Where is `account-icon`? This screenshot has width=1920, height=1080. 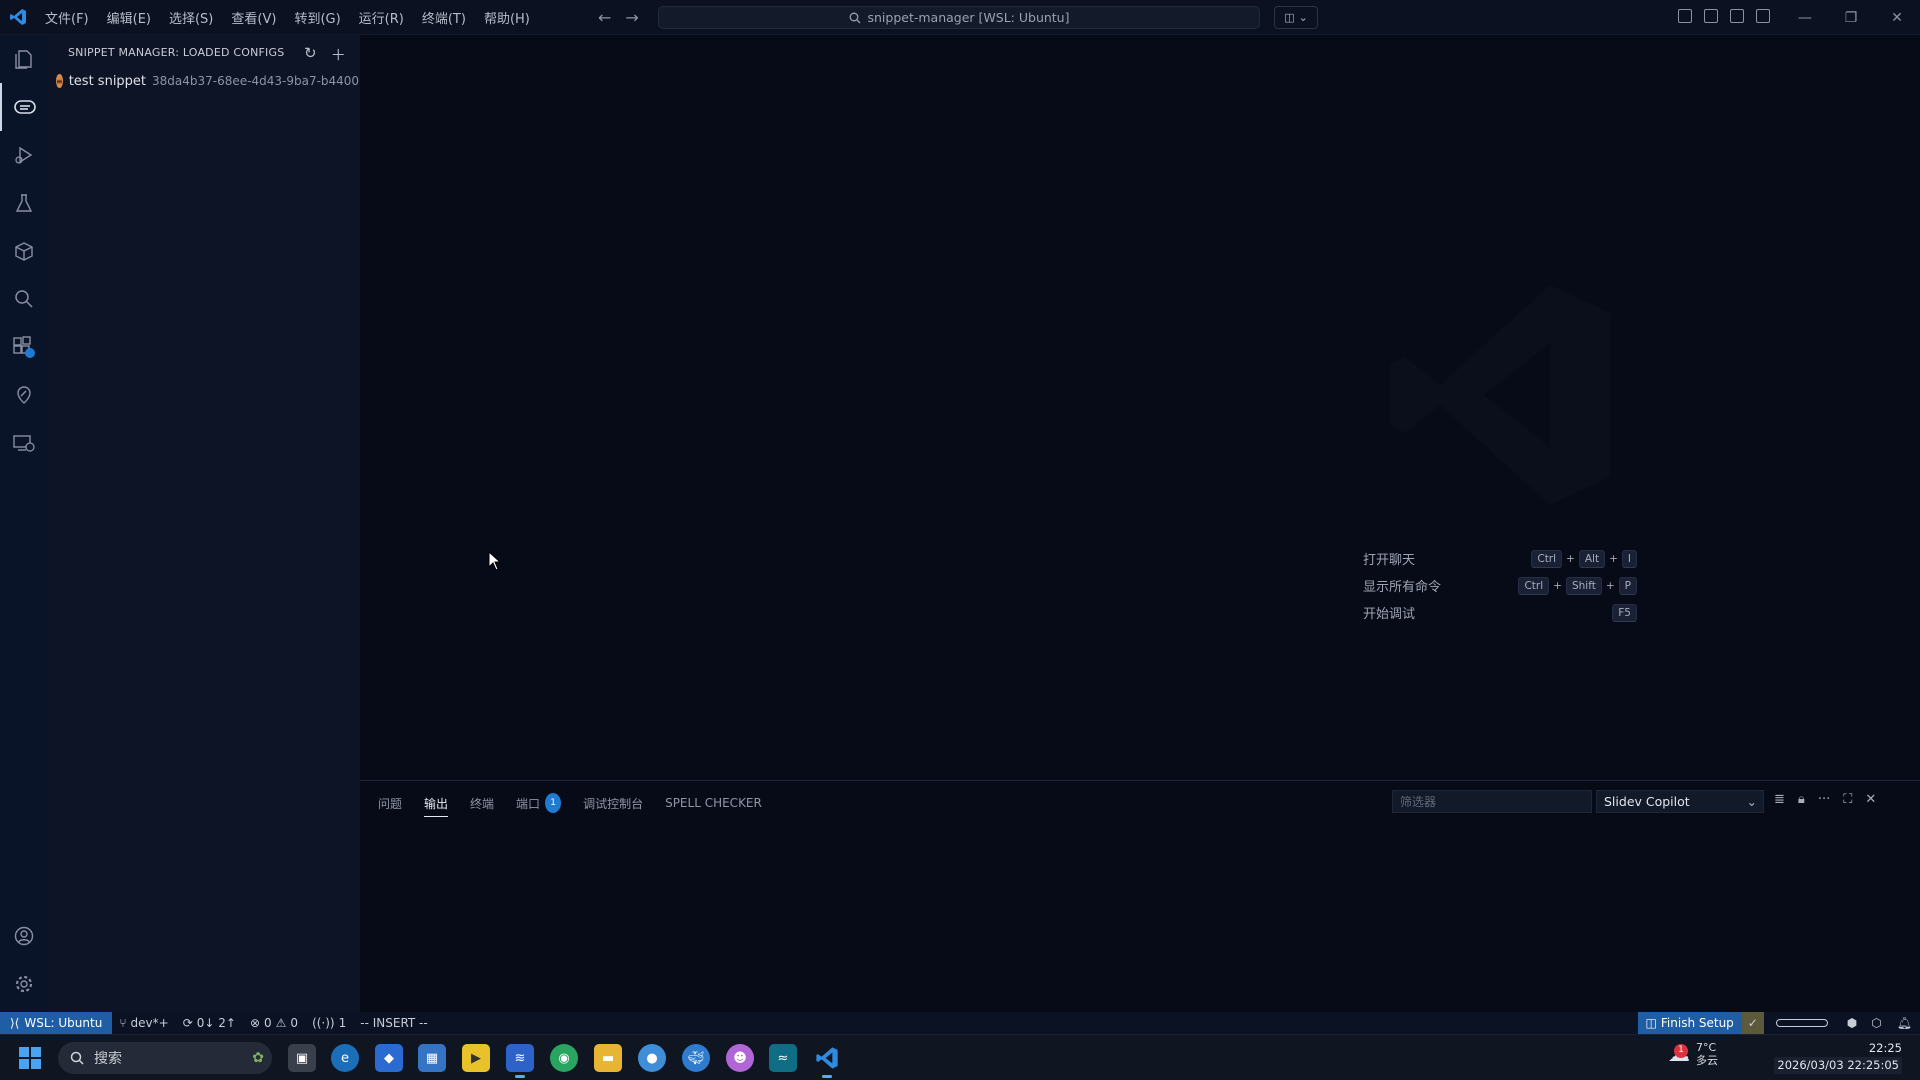
account-icon is located at coordinates (24, 936).